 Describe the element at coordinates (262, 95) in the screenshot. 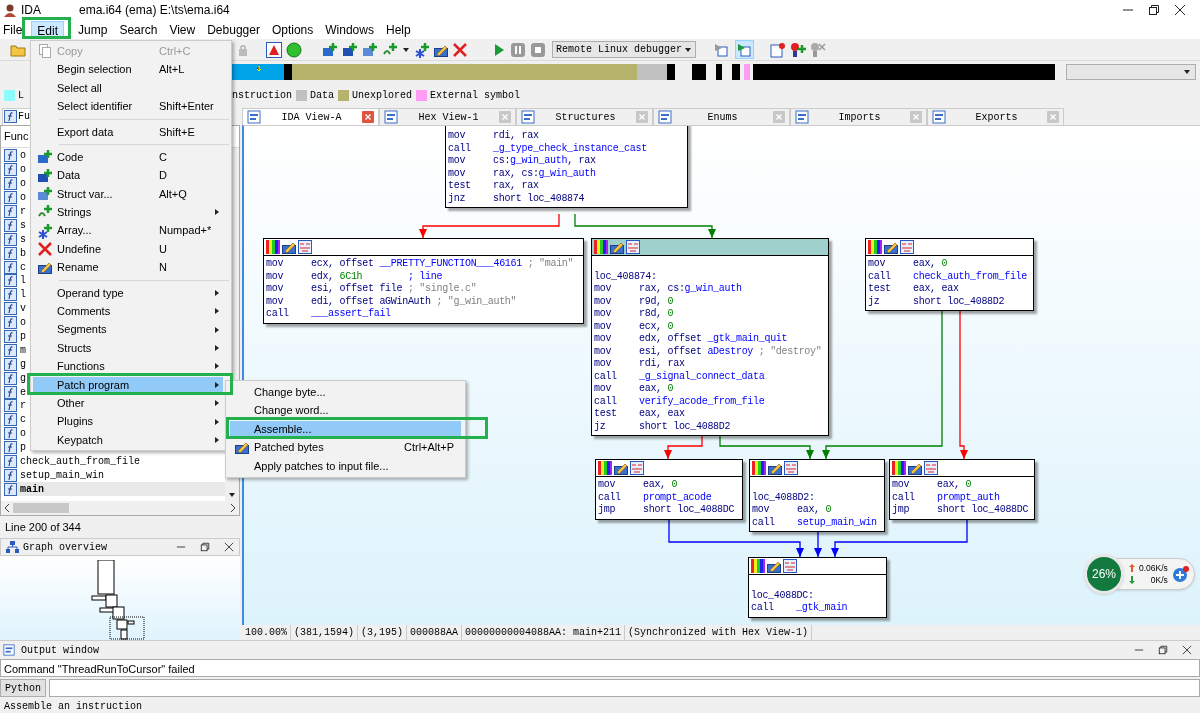

I see `legend-label: nstruction` at that location.